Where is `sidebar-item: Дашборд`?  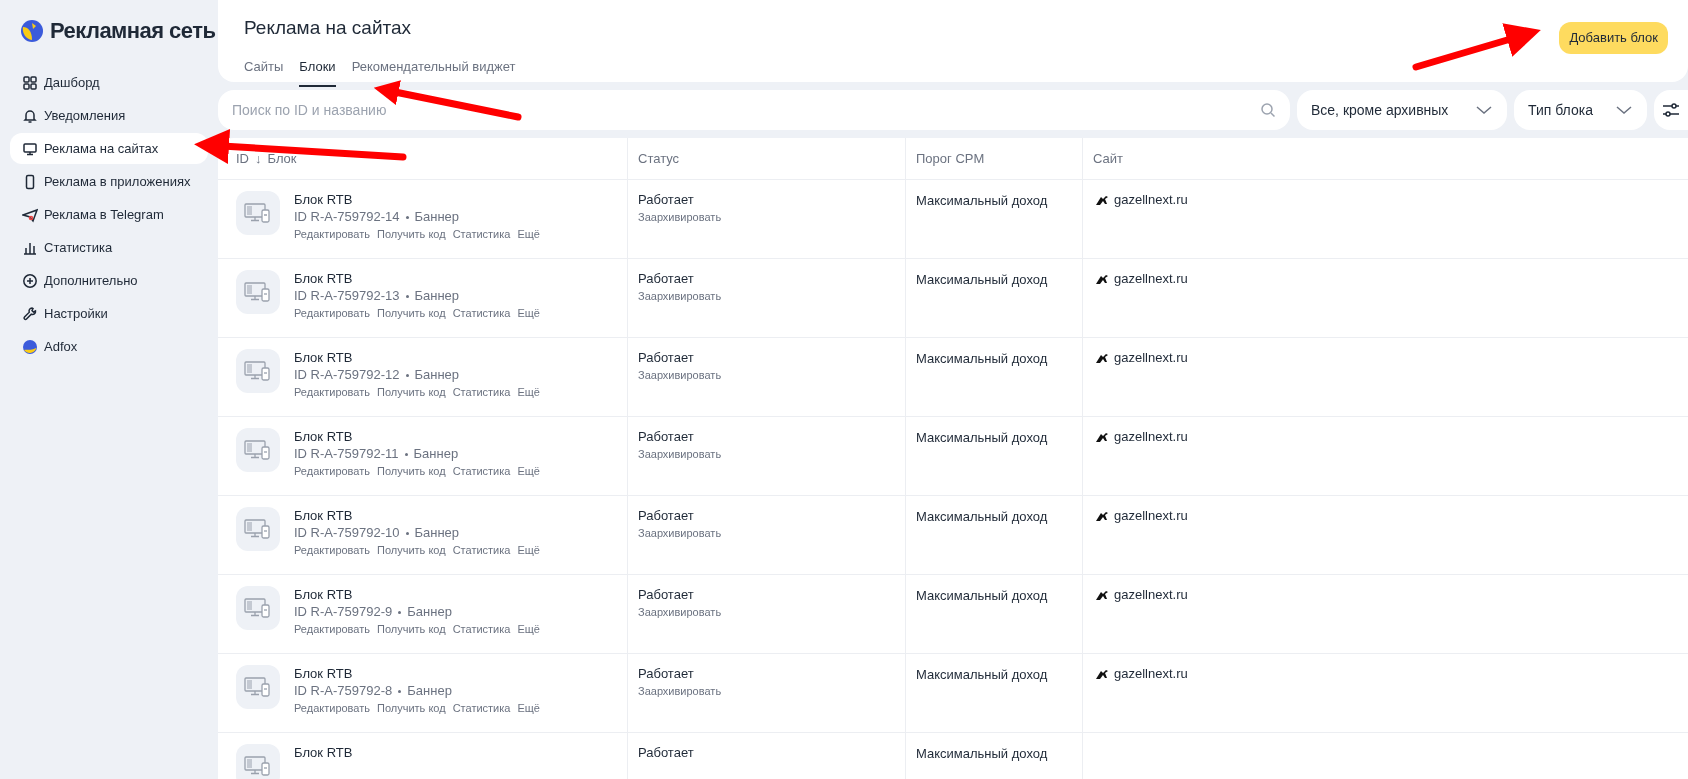
sidebar-item: Дашборд is located at coordinates (109, 82).